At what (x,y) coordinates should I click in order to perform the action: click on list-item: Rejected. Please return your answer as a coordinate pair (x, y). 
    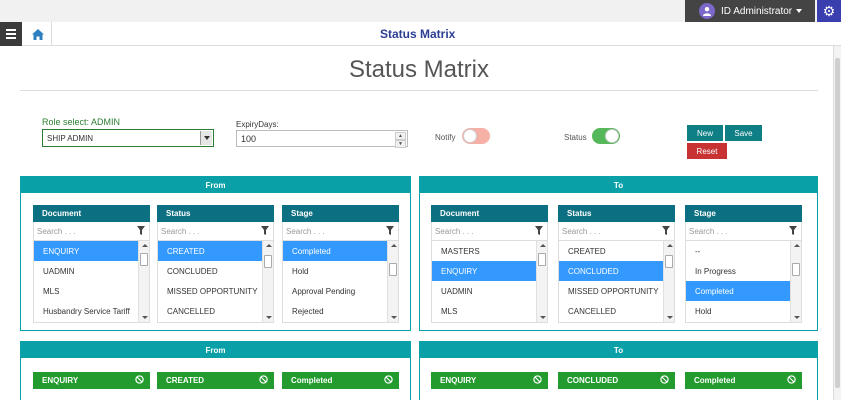
    Looking at the image, I should click on (335, 311).